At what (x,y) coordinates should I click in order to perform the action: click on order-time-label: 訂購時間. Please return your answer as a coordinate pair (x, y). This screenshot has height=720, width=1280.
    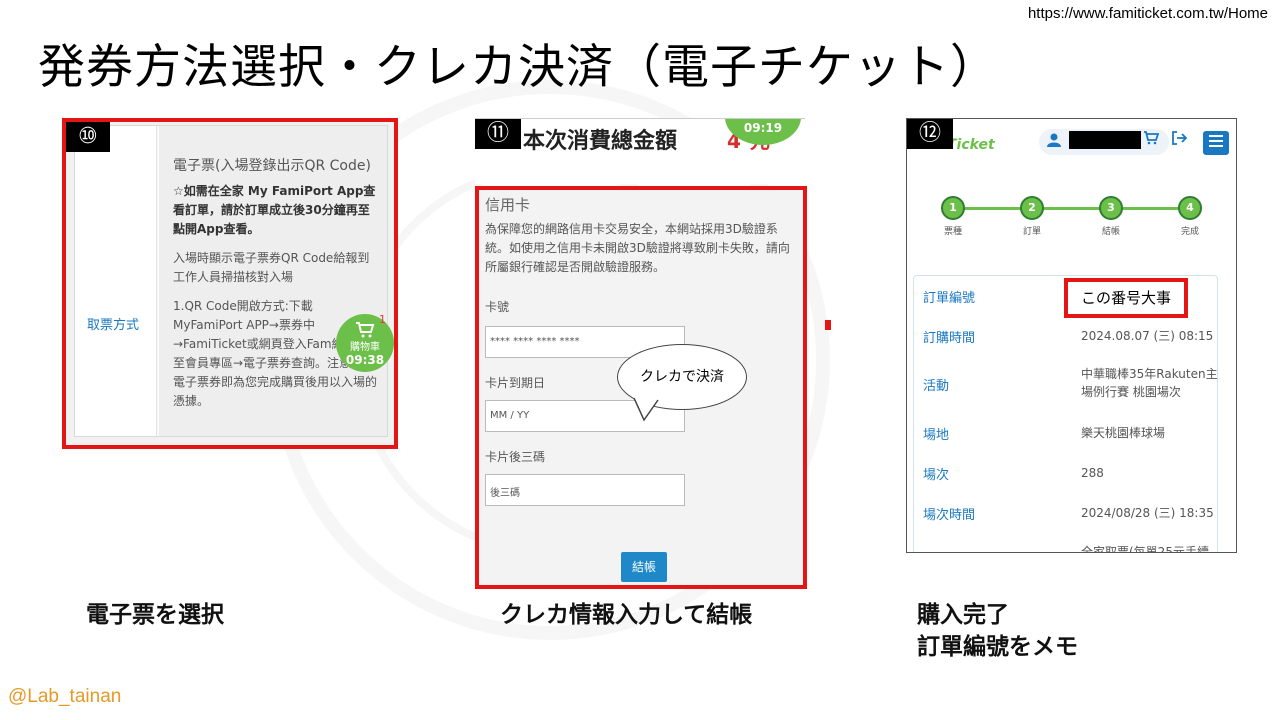
    Looking at the image, I should click on (949, 338).